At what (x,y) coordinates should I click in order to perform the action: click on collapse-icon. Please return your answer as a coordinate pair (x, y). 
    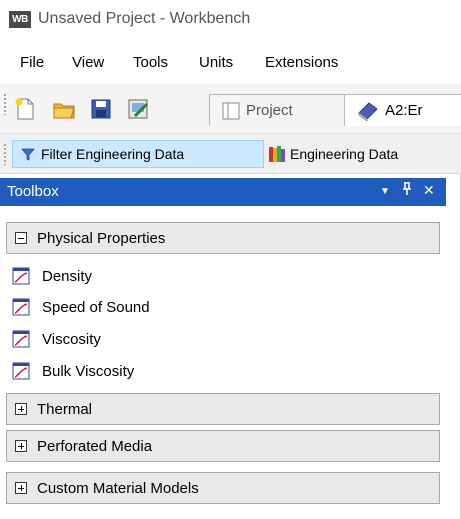
    Looking at the image, I should click on (21, 238).